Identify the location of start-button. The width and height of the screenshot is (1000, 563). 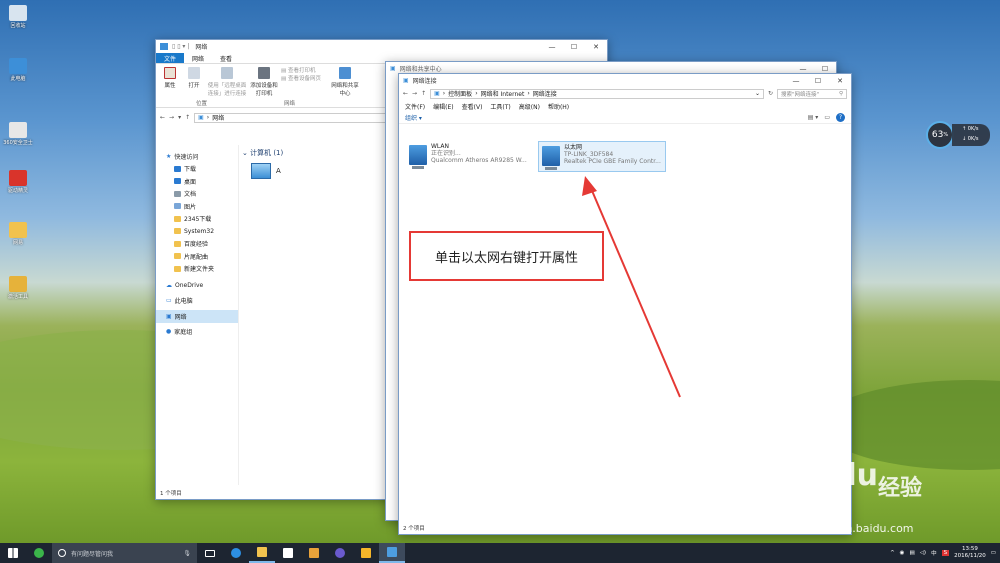
(13, 553).